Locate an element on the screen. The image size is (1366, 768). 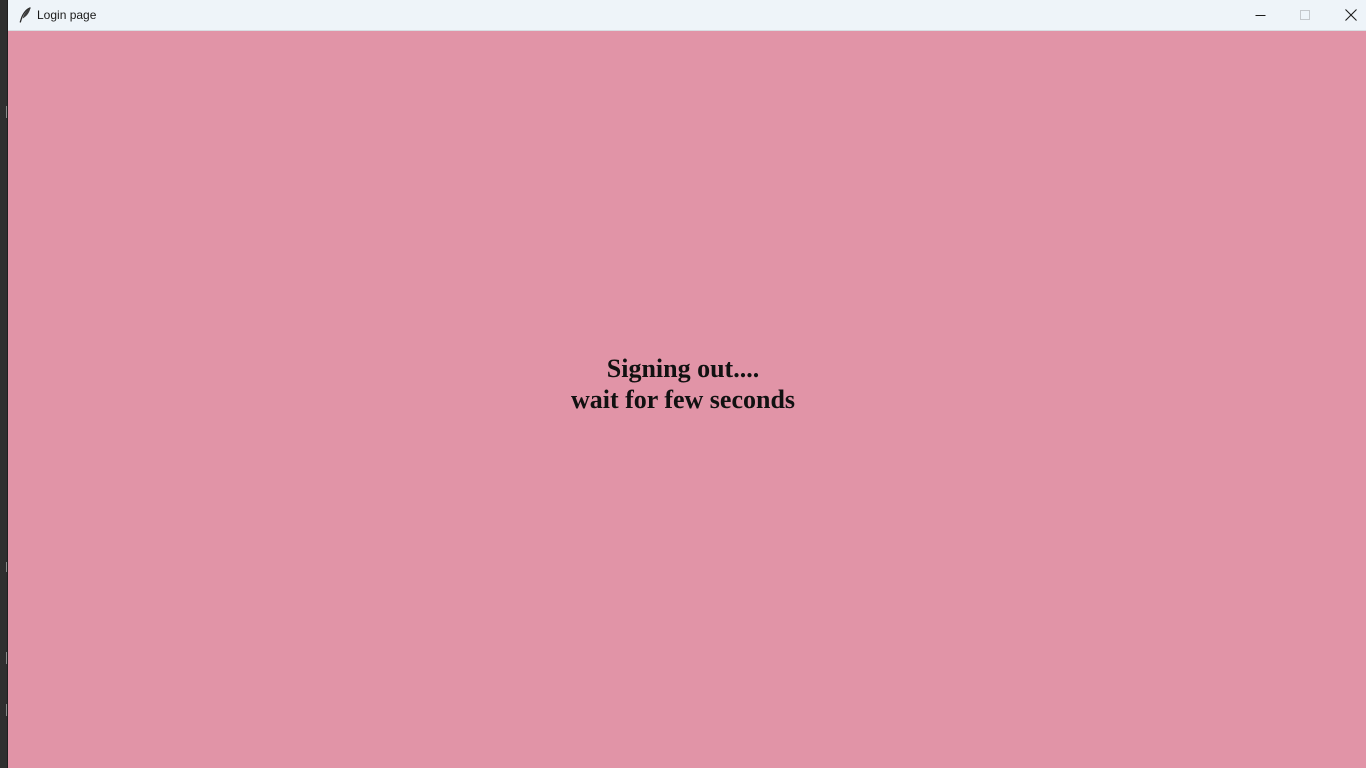
feather-icon is located at coordinates (25, 15).